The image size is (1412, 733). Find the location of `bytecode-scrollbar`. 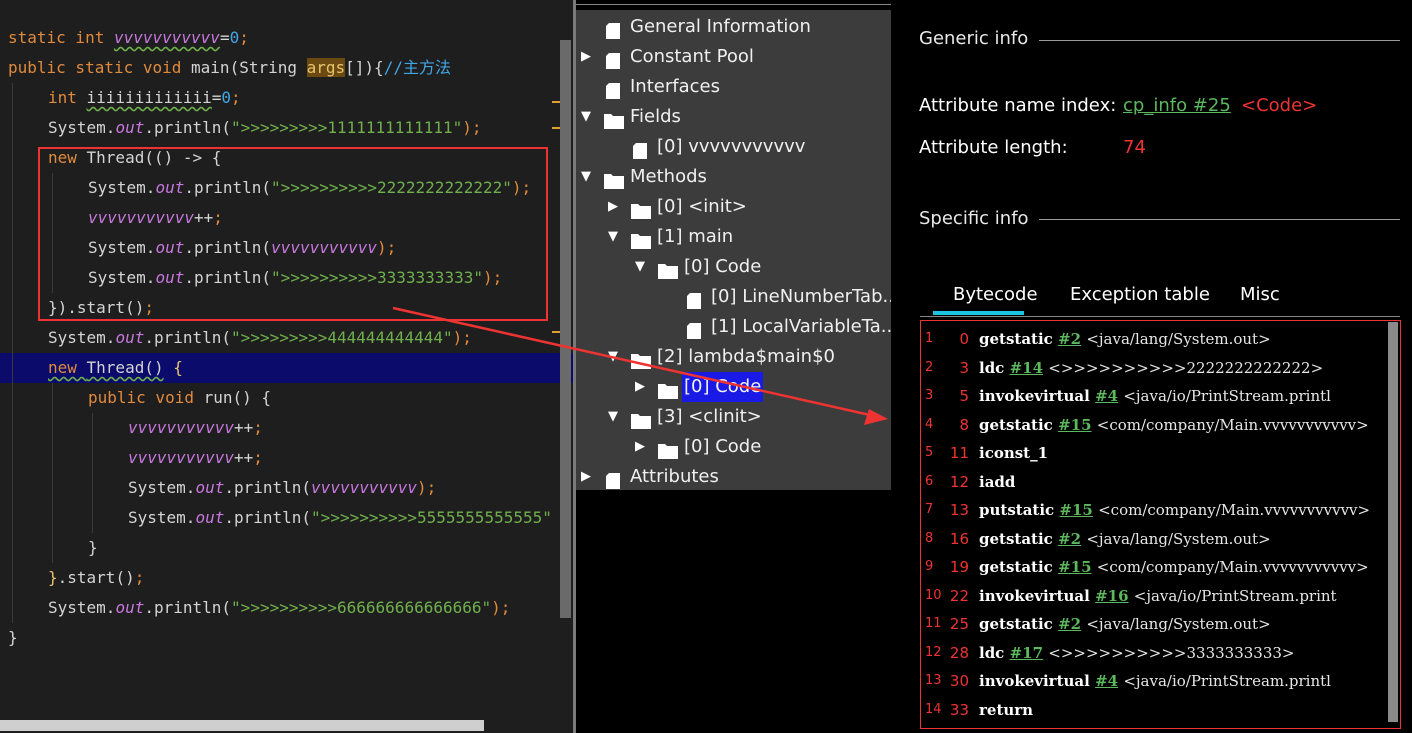

bytecode-scrollbar is located at coordinates (1393, 522).